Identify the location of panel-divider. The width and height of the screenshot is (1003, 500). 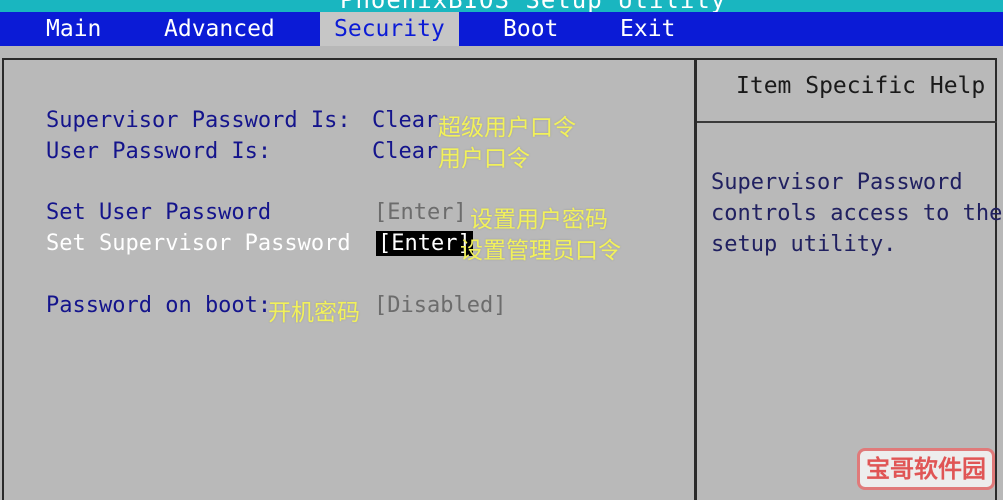
(695, 280).